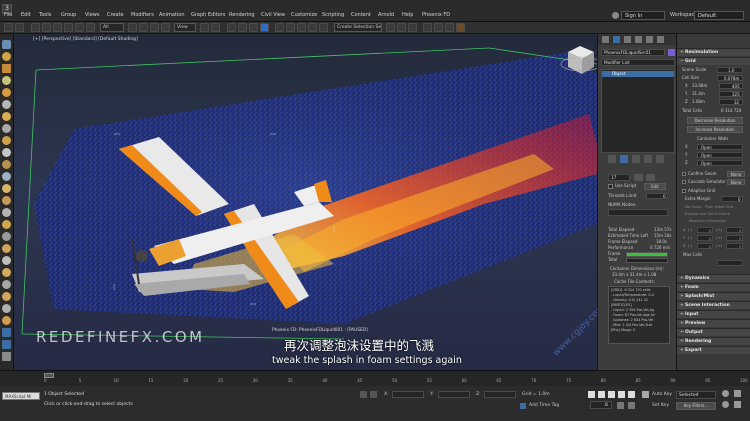 The image size is (750, 421). What do you see at coordinates (544, 406) in the screenshot?
I see `add-time-tag-label: Add Time Tag` at bounding box center [544, 406].